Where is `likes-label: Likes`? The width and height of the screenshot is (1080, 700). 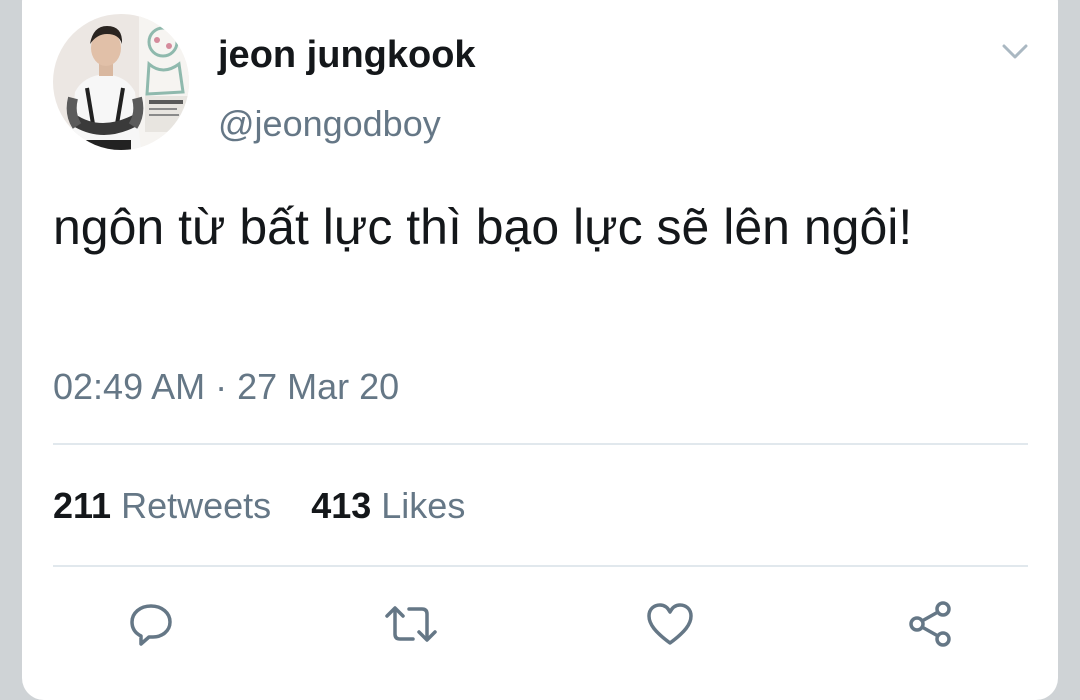
likes-label: Likes is located at coordinates (423, 505).